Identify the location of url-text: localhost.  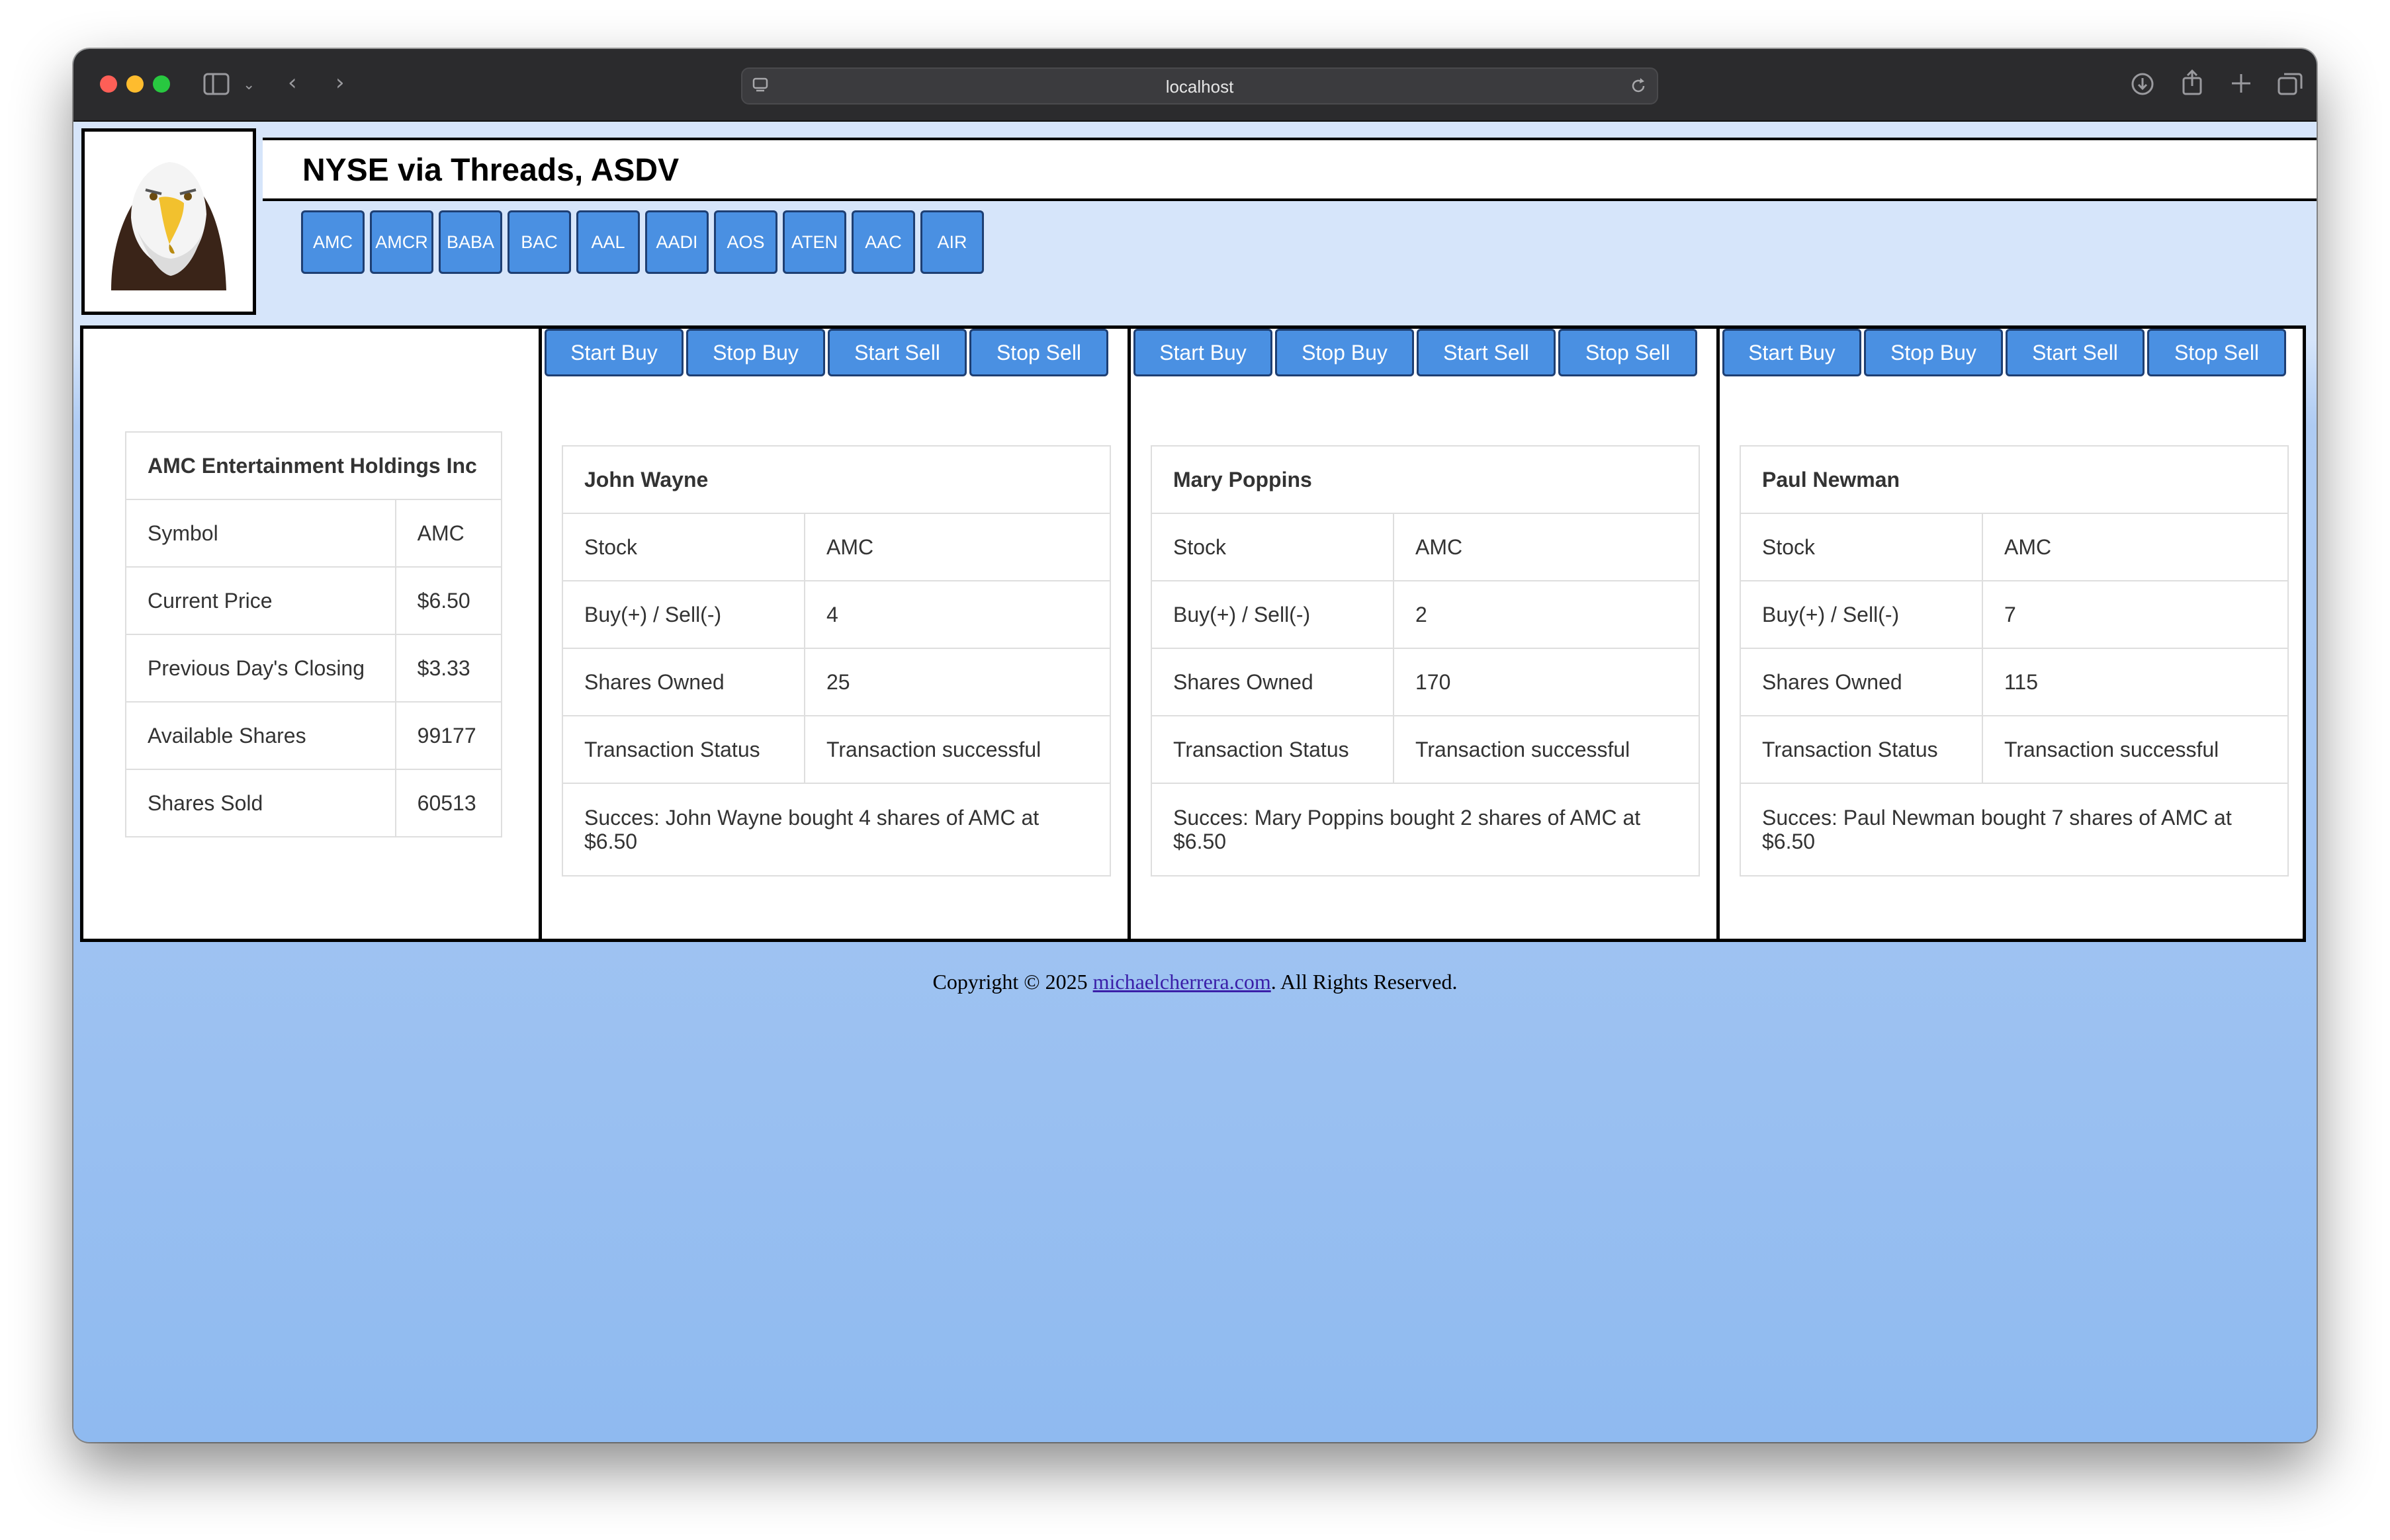
(1199, 87).